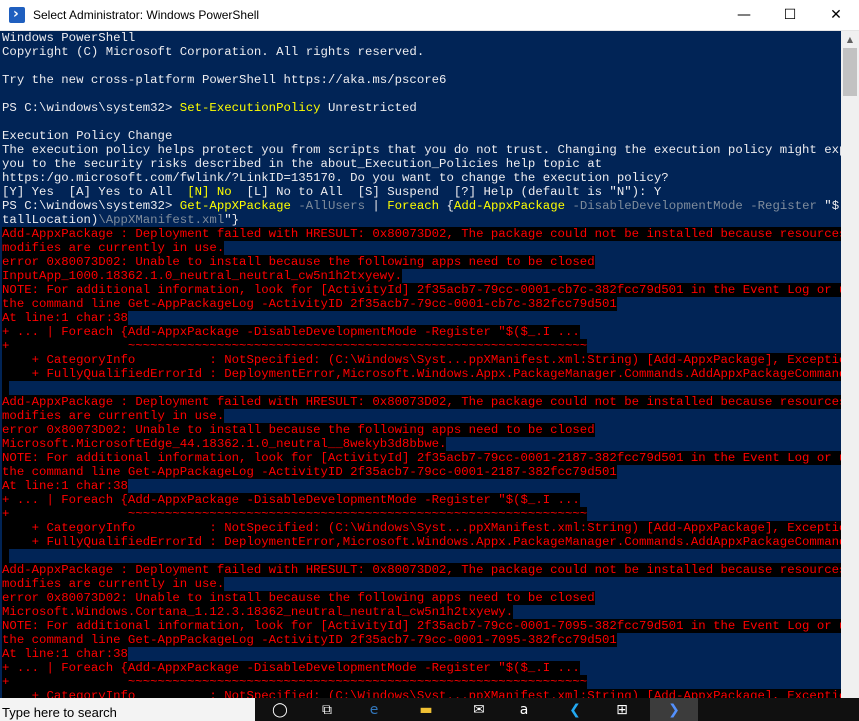 The height and width of the screenshot is (721, 859). I want to click on powershell-icon: ❯, so click(674, 711).